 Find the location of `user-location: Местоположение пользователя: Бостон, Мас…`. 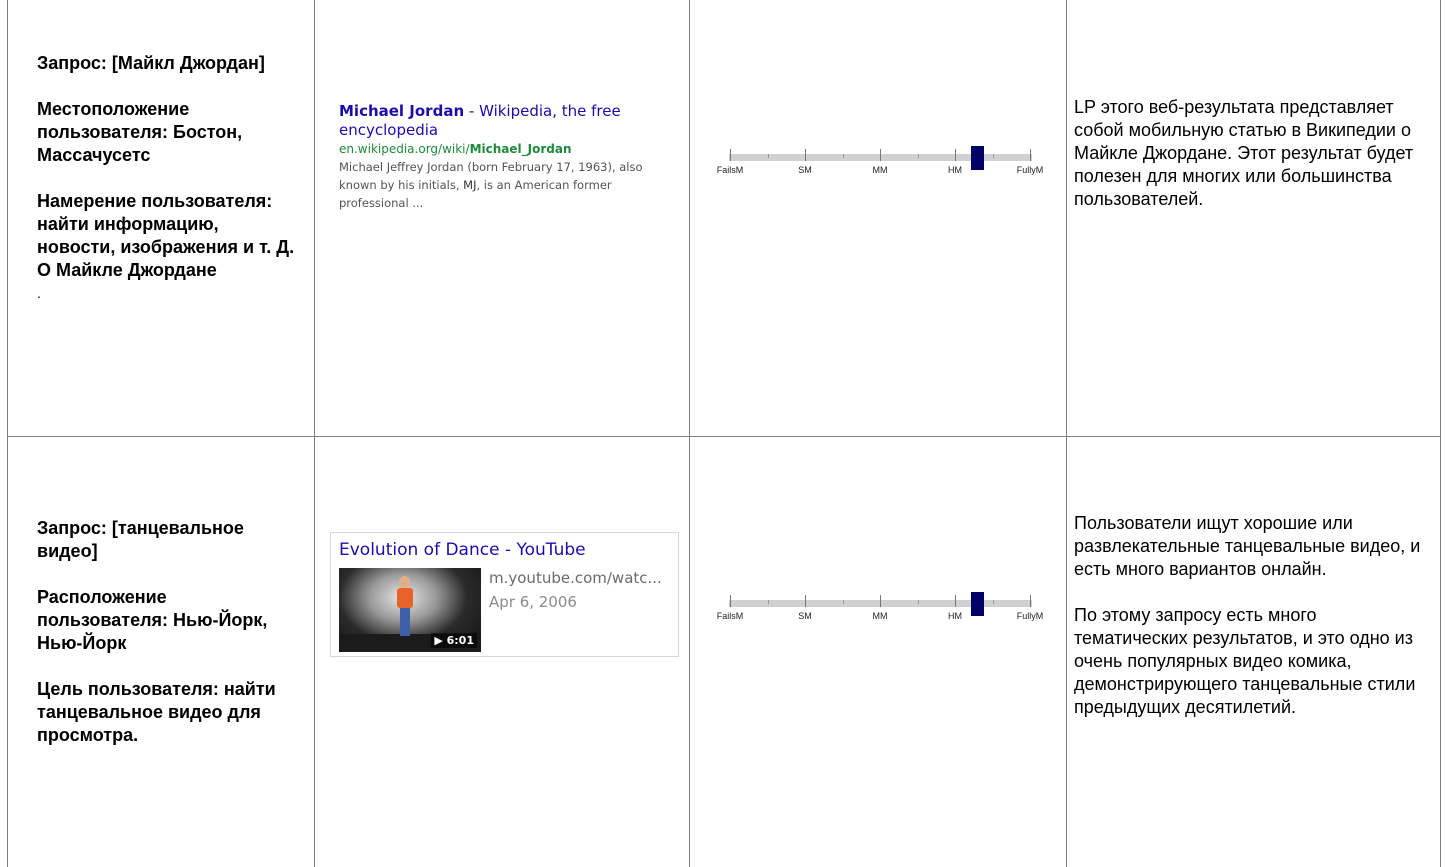

user-location: Местоположение пользователя: Бостон, Мас… is located at coordinates (140, 132).